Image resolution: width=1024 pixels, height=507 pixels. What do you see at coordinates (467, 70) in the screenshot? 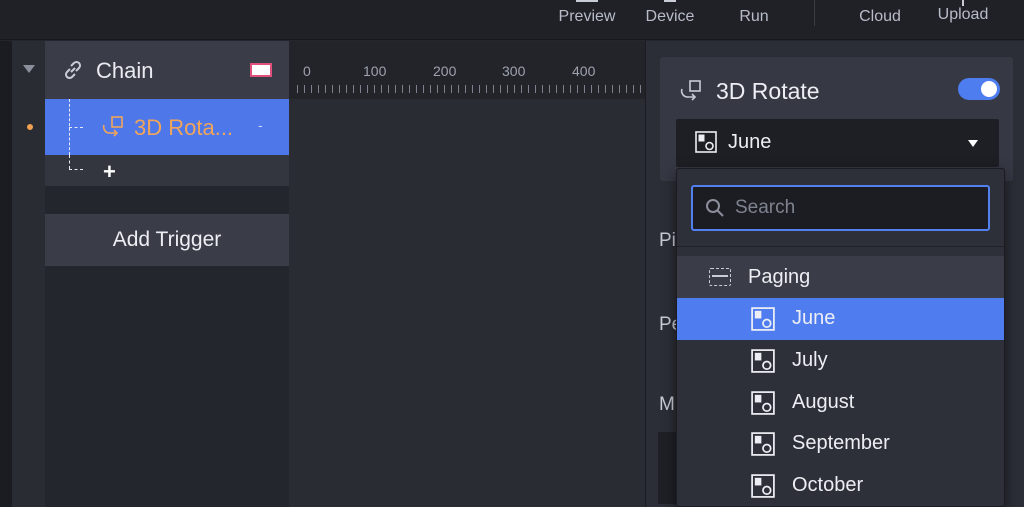
I see `timeline-ruler: 0 100 200 300 400` at bounding box center [467, 70].